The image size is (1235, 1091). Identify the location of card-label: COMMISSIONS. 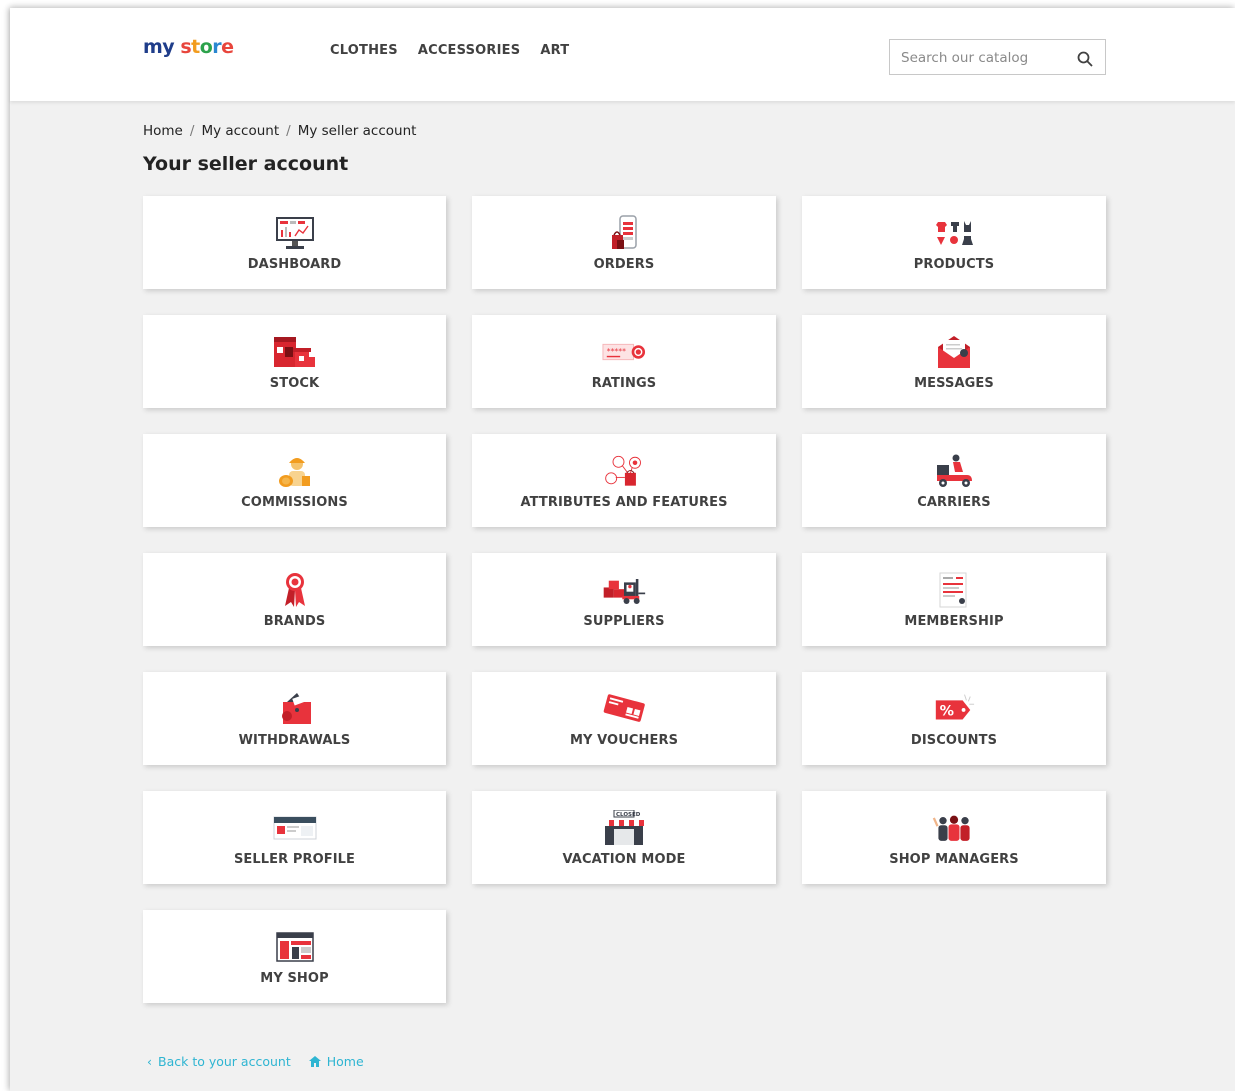
(294, 502).